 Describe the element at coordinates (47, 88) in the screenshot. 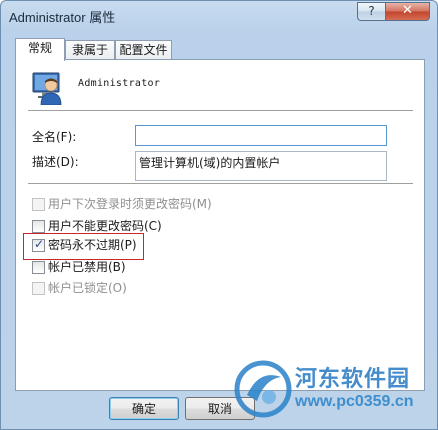

I see `user-icon` at that location.